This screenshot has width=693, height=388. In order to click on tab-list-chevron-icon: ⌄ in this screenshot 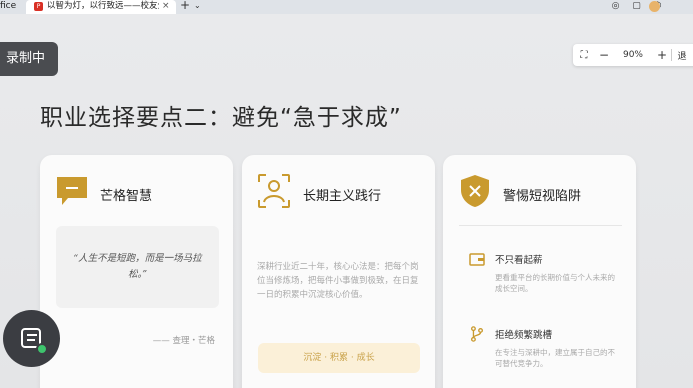, I will do `click(197, 6)`.